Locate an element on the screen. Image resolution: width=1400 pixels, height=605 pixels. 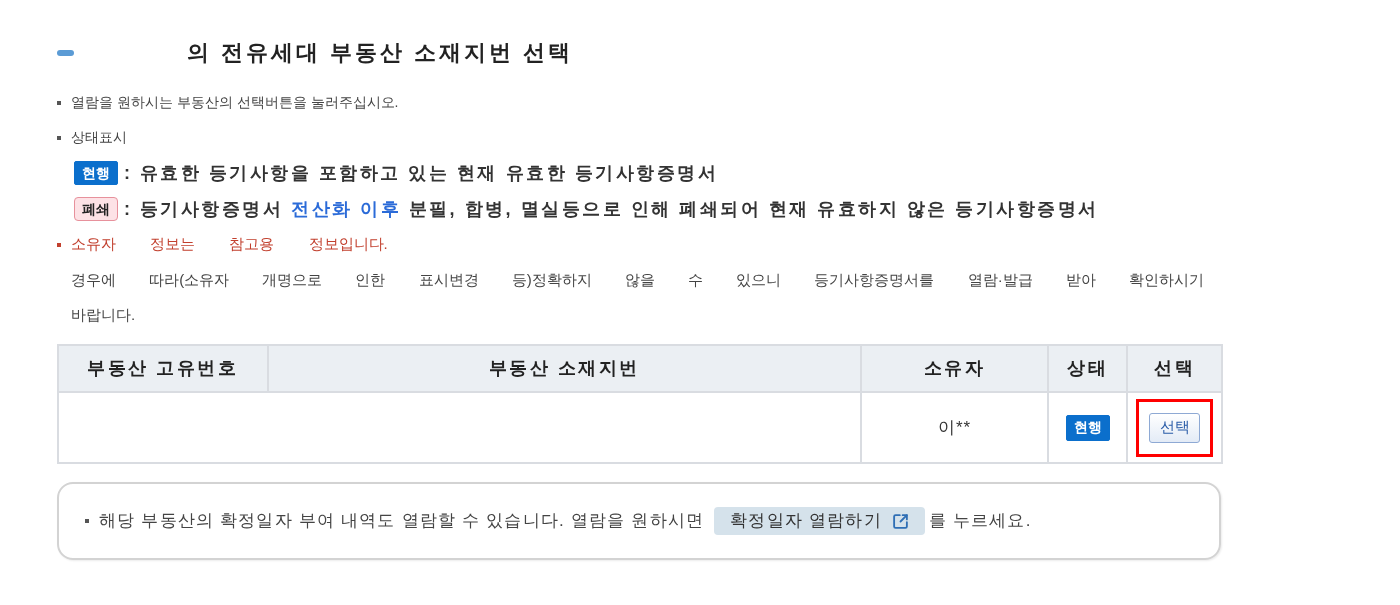
legend-description: : 유효한 등기사항을 포함하고 있는 현재 유효한 등기사항증명서 is located at coordinates (421, 173).